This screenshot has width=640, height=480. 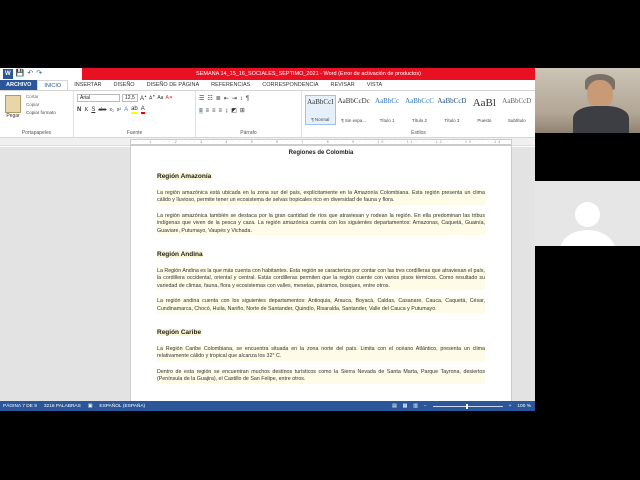 I want to click on quick-access-toolbar: W 💾 ↶ ↷, so click(x=41, y=74).